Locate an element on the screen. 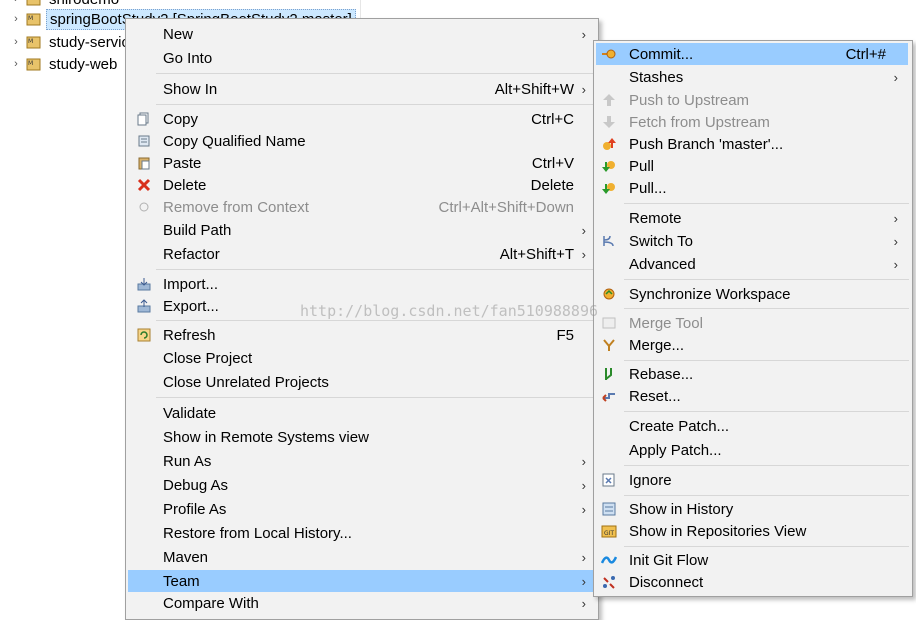 The image size is (916, 620). menu-item-label: Close Unrelated Projects is located at coordinates (246, 382).